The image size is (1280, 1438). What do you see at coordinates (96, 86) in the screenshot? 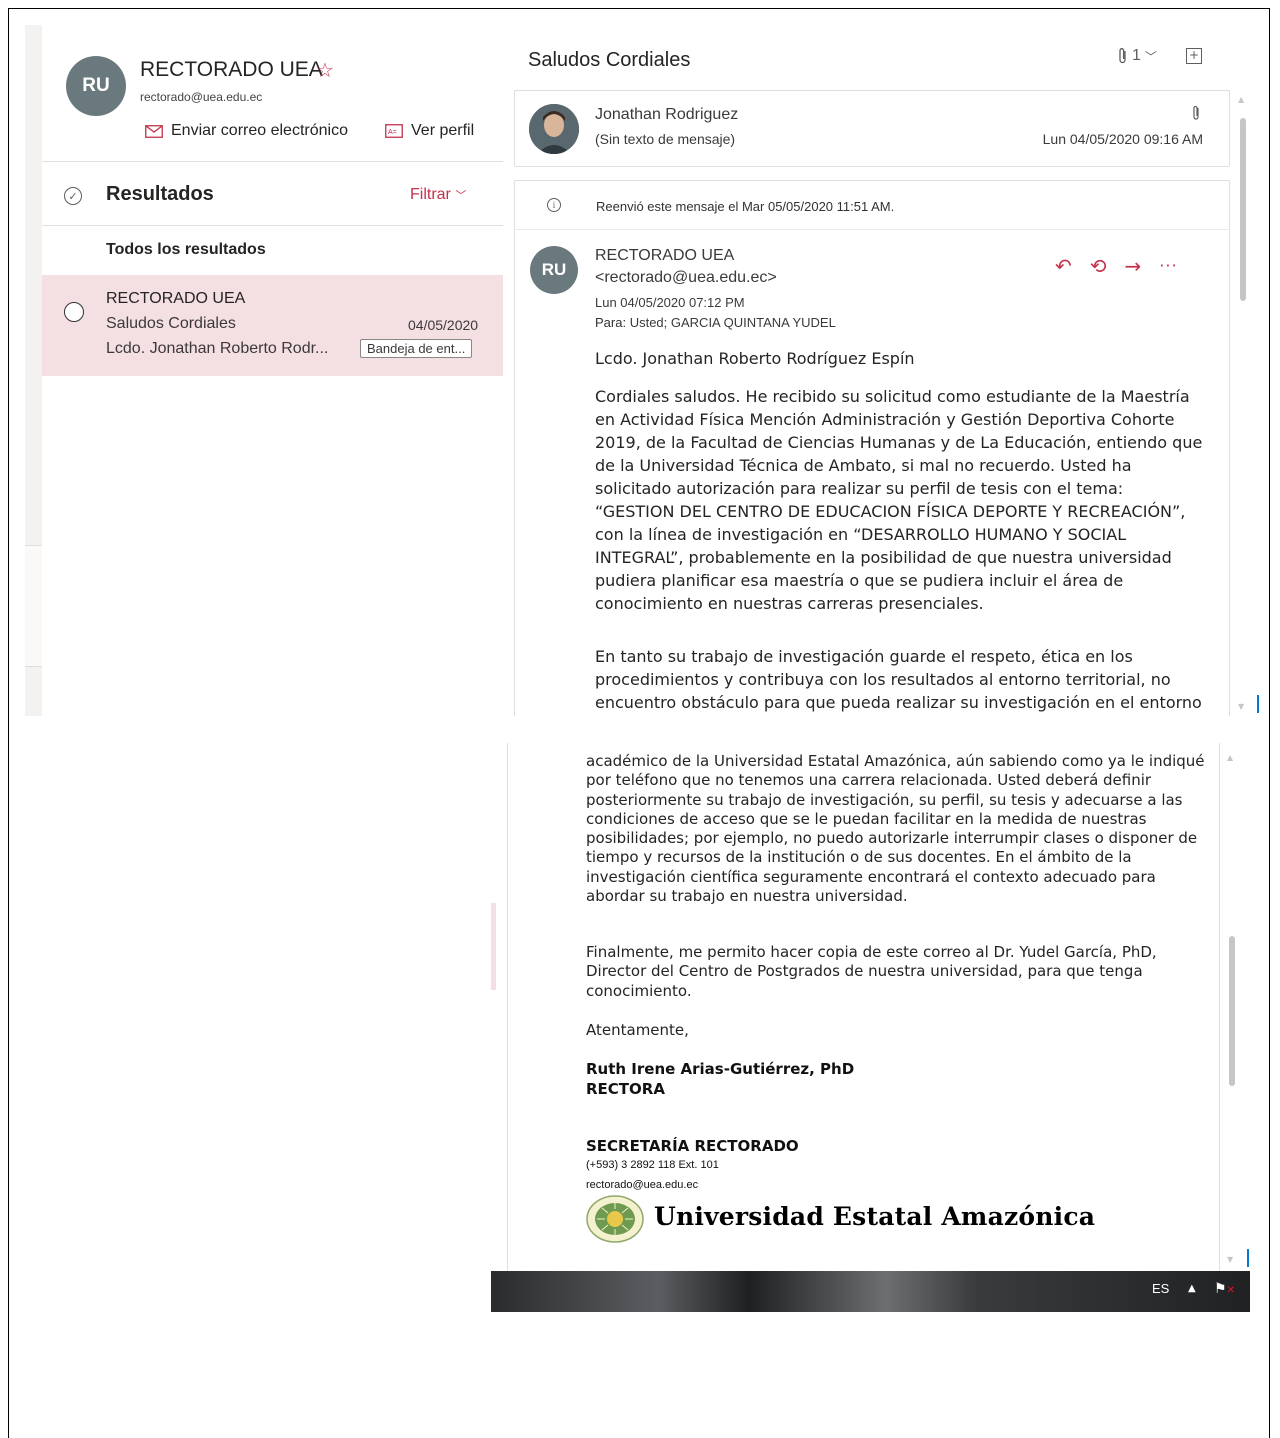
I see `contact-avatar: RU` at bounding box center [96, 86].